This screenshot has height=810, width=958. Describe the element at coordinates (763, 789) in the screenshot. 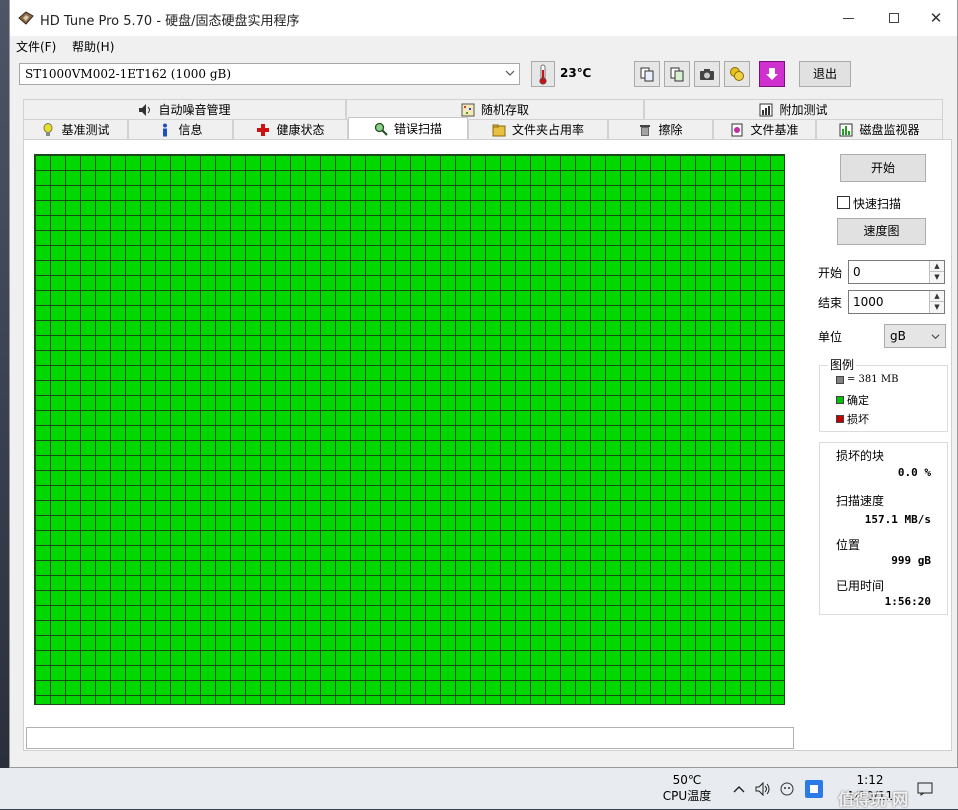

I see `volume-icon` at that location.